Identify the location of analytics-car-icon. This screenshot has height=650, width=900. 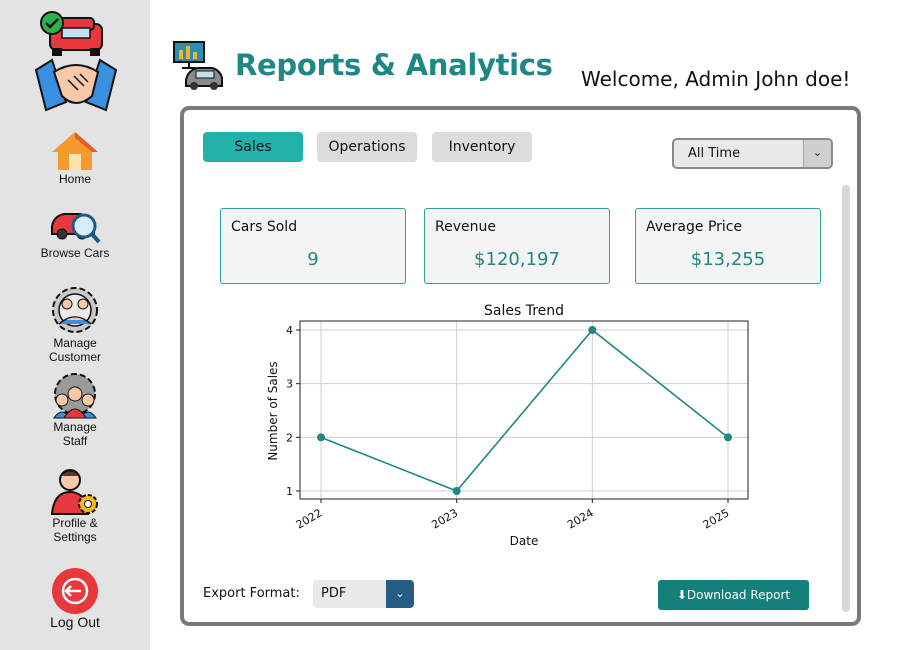
(198, 65).